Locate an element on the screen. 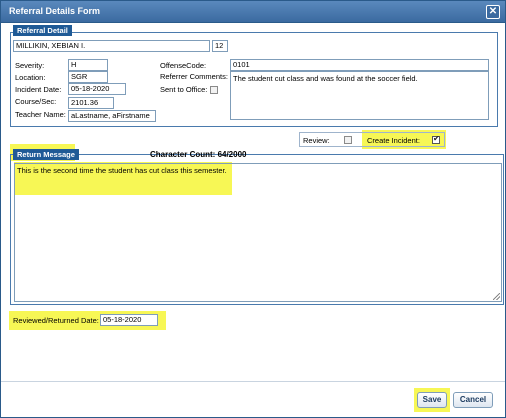  review-checkbox is located at coordinates (348, 140).